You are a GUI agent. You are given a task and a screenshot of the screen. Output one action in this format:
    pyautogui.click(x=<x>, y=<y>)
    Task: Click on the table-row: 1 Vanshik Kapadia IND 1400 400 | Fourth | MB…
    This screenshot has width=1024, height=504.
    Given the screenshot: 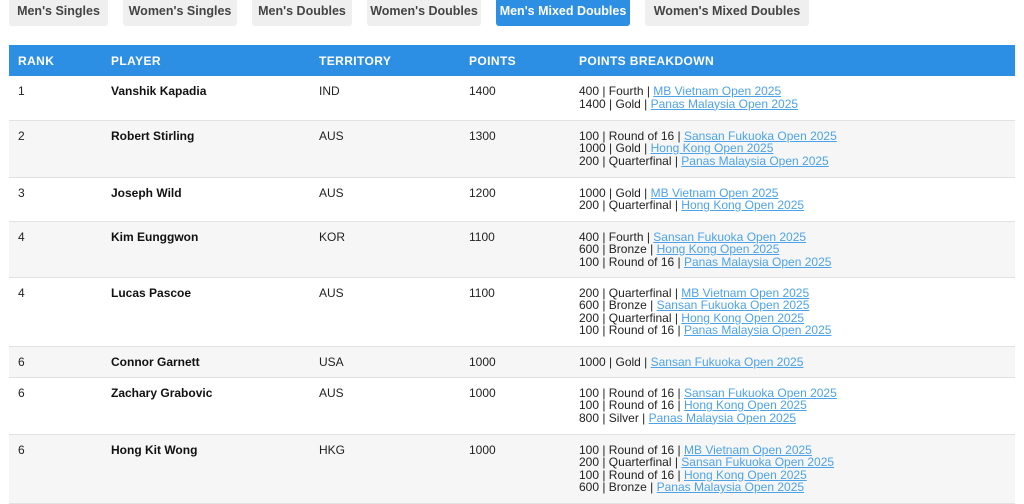 What is the action you would take?
    pyautogui.click(x=512, y=98)
    